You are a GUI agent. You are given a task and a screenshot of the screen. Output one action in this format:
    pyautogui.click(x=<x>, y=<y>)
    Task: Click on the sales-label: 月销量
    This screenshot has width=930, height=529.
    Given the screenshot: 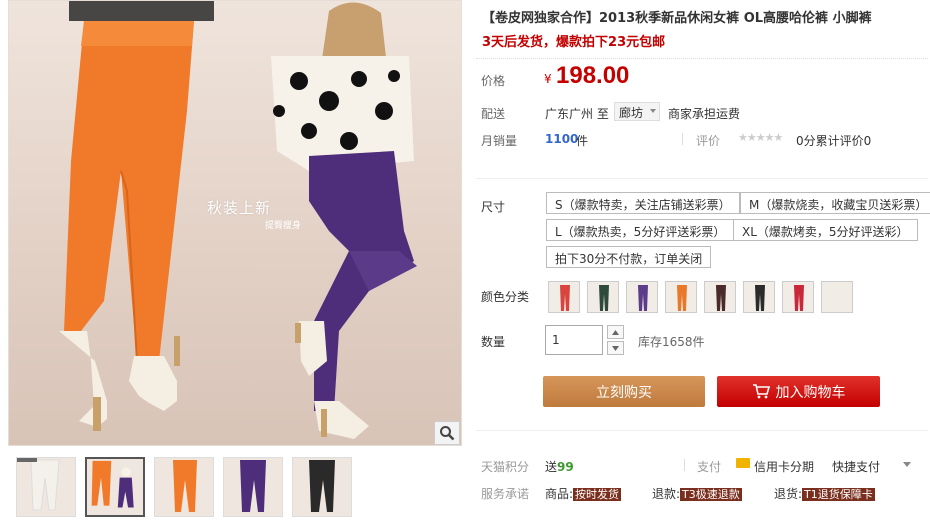 What is the action you would take?
    pyautogui.click(x=499, y=141)
    